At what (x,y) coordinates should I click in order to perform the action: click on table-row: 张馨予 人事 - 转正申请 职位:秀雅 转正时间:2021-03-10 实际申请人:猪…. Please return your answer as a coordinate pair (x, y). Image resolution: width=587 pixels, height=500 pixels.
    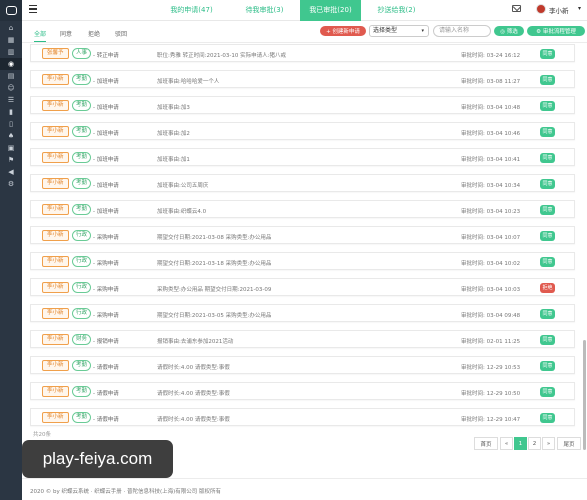
    Looking at the image, I should click on (302, 53).